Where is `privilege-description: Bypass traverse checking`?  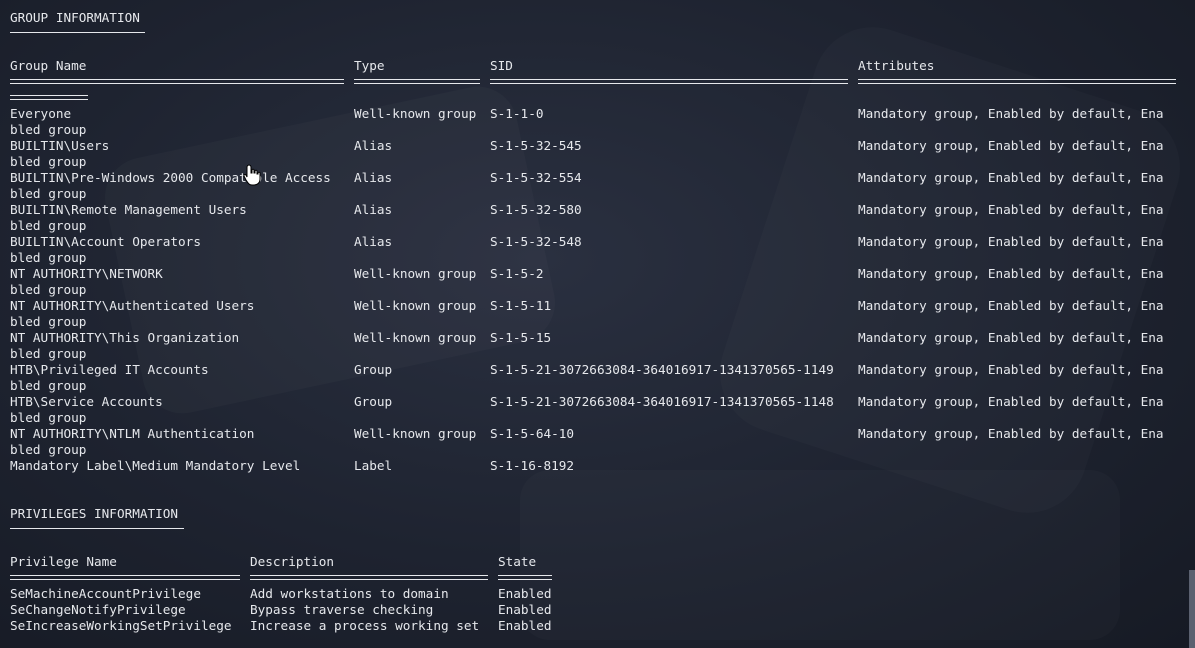
privilege-description: Bypass traverse checking is located at coordinates (342, 609).